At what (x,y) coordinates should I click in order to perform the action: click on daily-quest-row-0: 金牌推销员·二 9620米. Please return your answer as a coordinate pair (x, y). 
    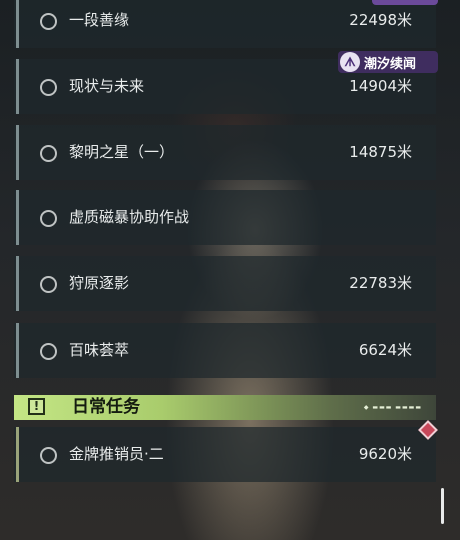
    Looking at the image, I should click on (225, 454).